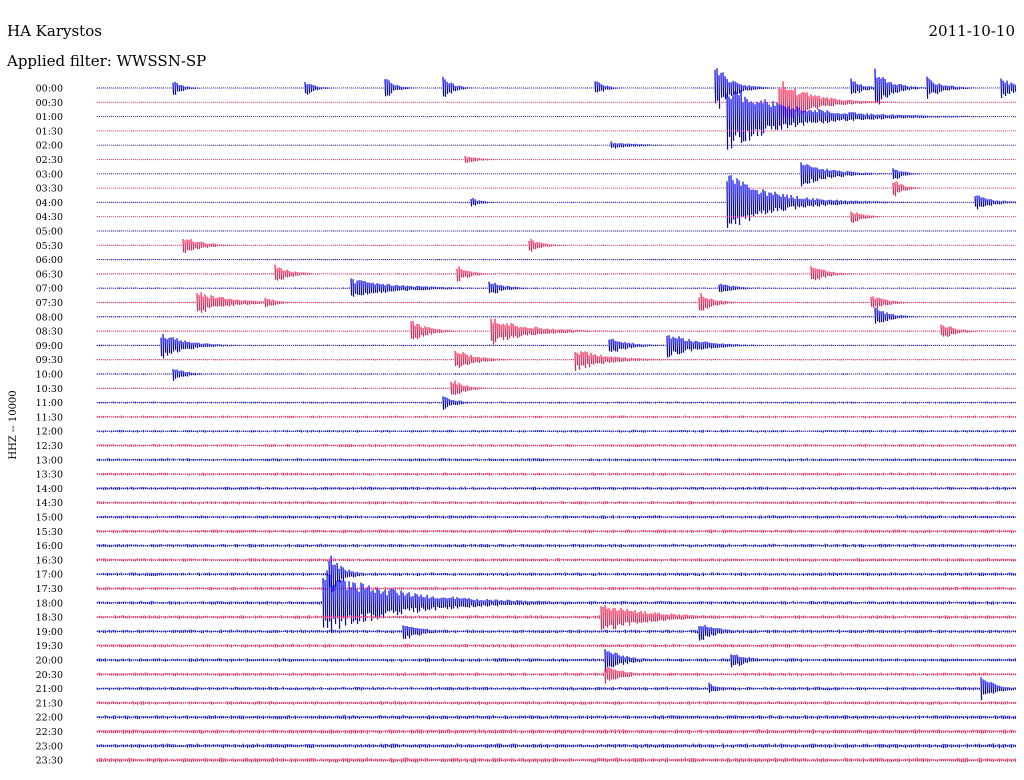  What do you see at coordinates (49, 603) in the screenshot?
I see `row-time-label: 18:00` at bounding box center [49, 603].